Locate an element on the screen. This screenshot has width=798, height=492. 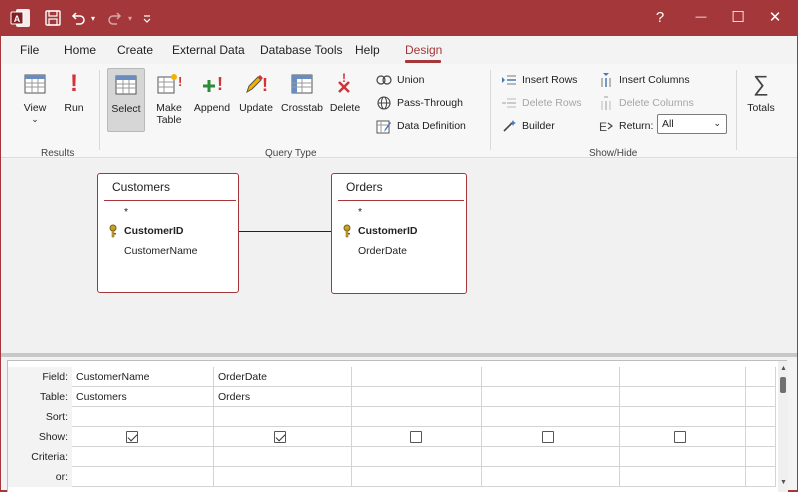
run-button: ! Run is located at coordinates (74, 101).